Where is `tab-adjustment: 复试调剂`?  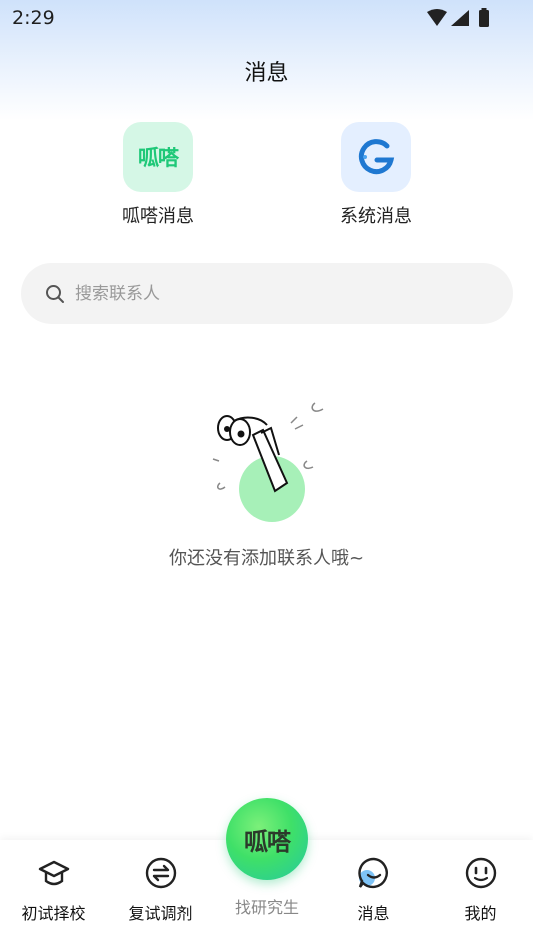 tab-adjustment: 复试调剂 is located at coordinates (160, 890).